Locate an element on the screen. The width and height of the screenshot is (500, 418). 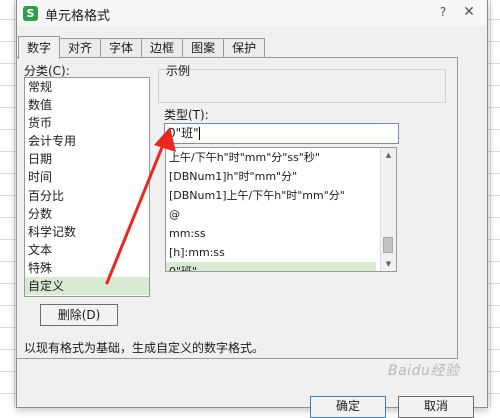
format-item: mm:ss is located at coordinates (271, 233).